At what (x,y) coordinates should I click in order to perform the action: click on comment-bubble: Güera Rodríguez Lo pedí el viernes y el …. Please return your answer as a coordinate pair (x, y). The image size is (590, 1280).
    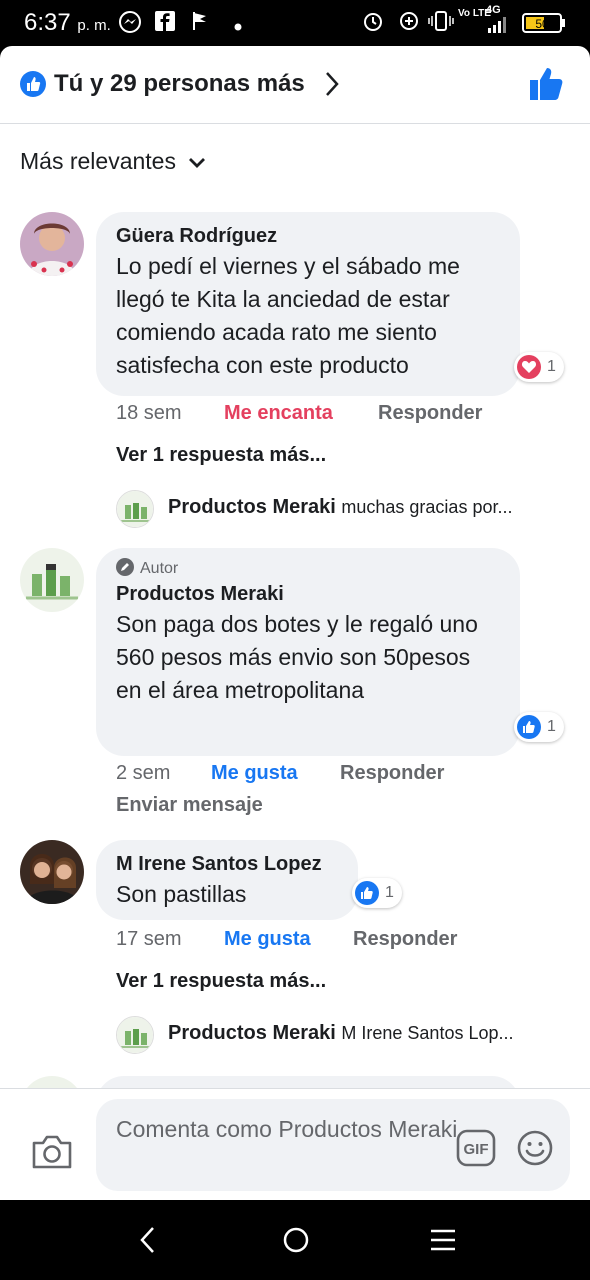
    Looking at the image, I should click on (308, 304).